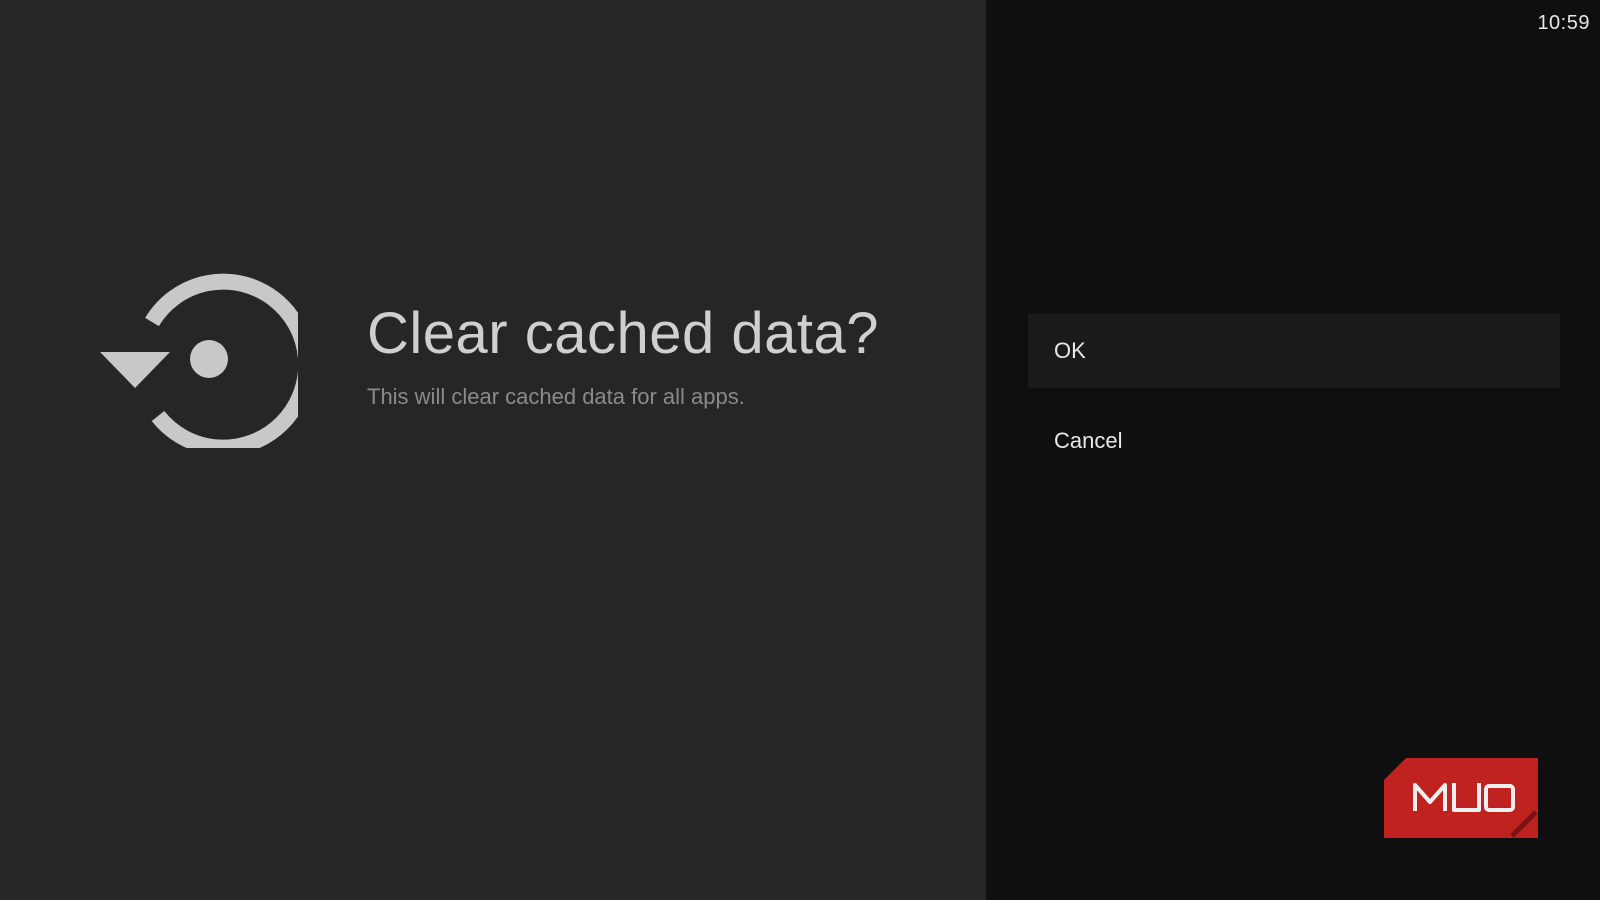  What do you see at coordinates (1294, 441) in the screenshot?
I see `cancel-button: Cancel` at bounding box center [1294, 441].